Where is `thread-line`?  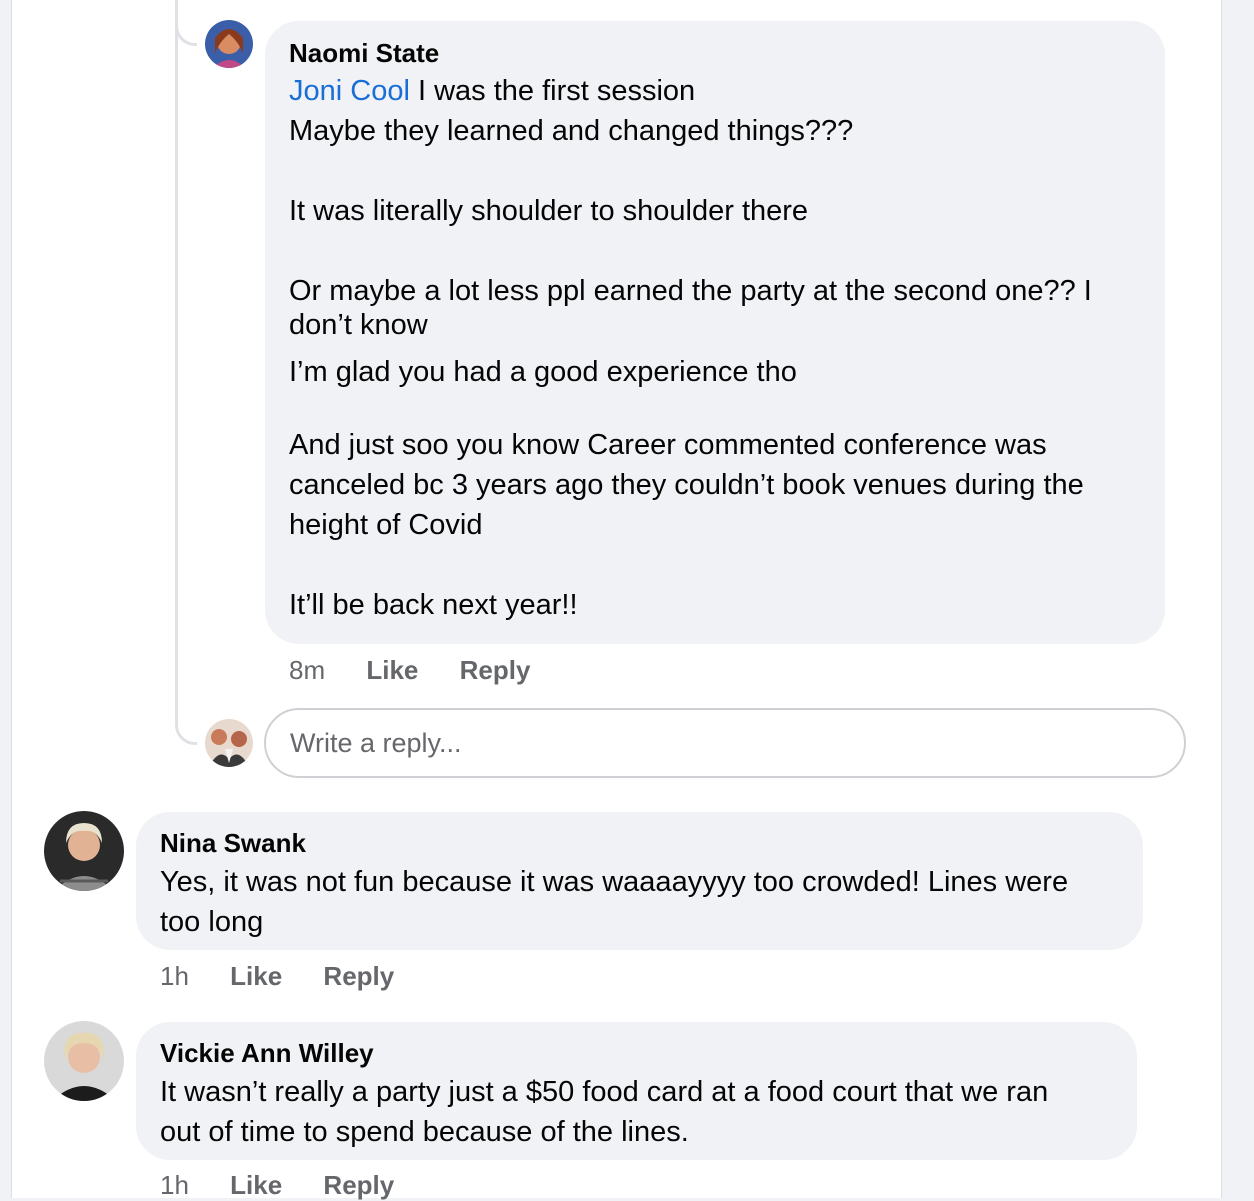 thread-line is located at coordinates (186, 372).